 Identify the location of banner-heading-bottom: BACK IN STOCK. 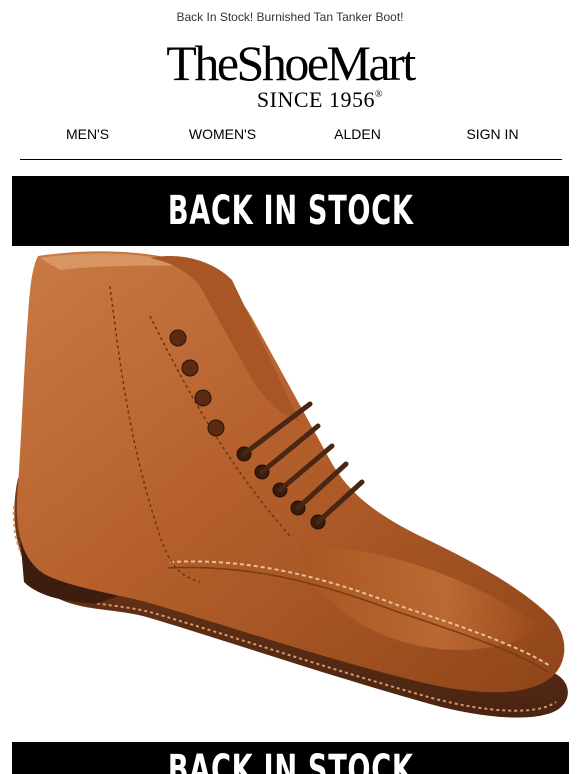
(290, 760).